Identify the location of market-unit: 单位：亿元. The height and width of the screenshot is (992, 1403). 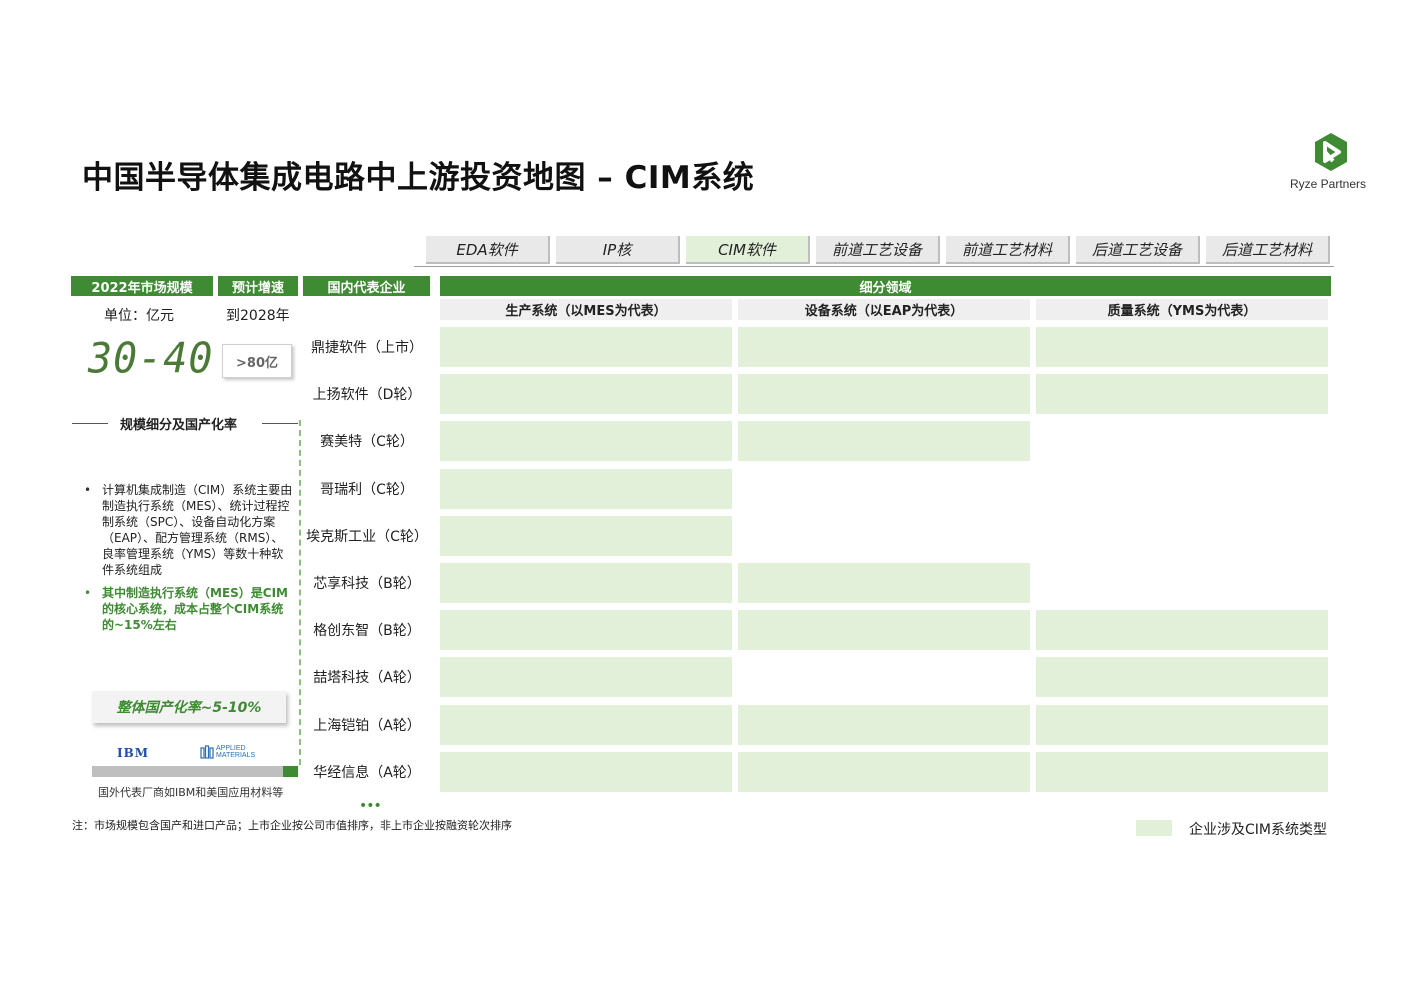
(139, 316).